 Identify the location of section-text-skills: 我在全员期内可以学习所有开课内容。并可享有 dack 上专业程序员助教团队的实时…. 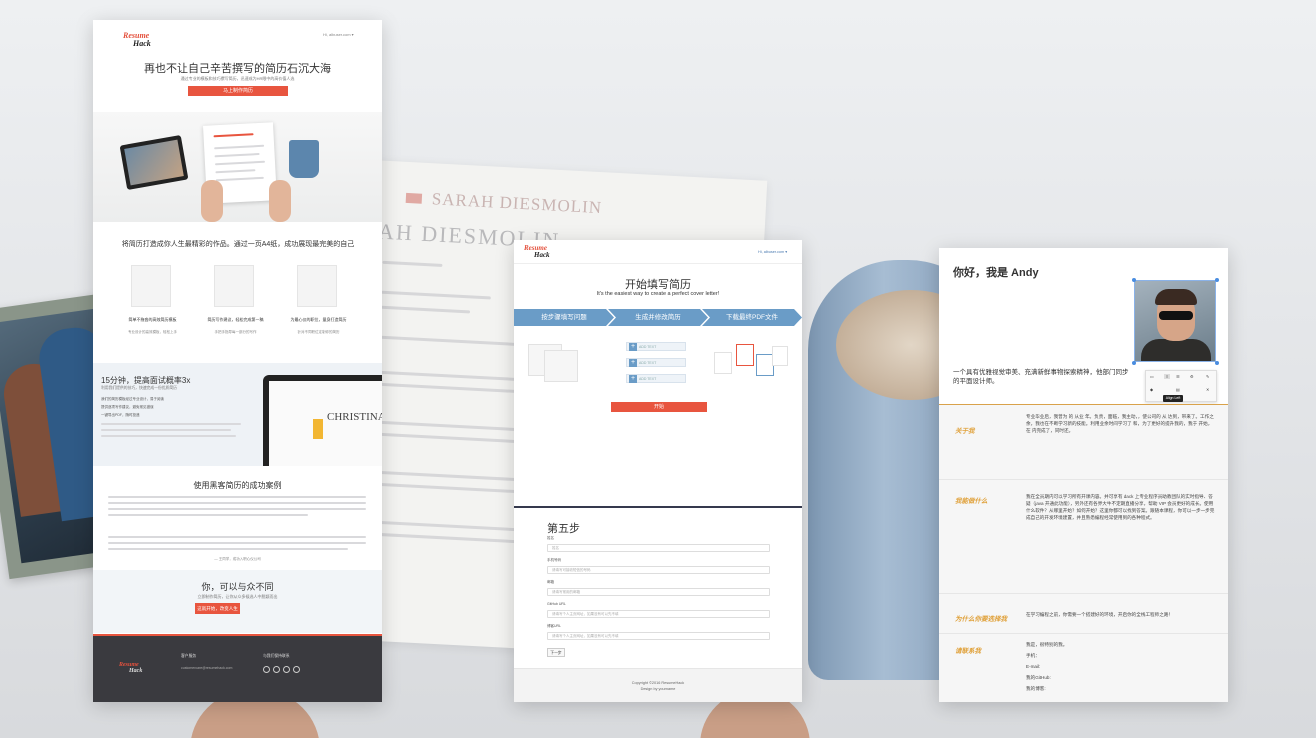
(1121, 507).